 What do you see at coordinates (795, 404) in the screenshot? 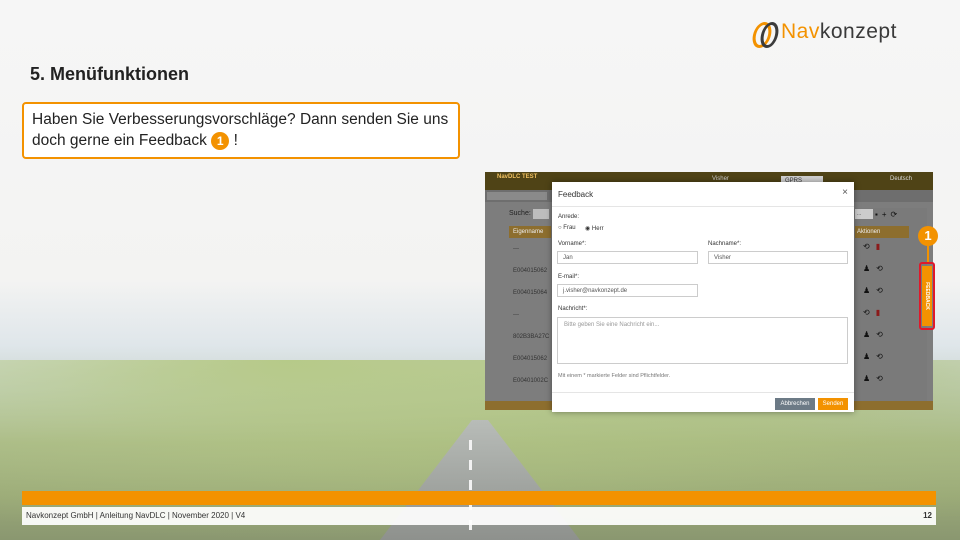
I see `cancel-button: Abbrechen` at bounding box center [795, 404].